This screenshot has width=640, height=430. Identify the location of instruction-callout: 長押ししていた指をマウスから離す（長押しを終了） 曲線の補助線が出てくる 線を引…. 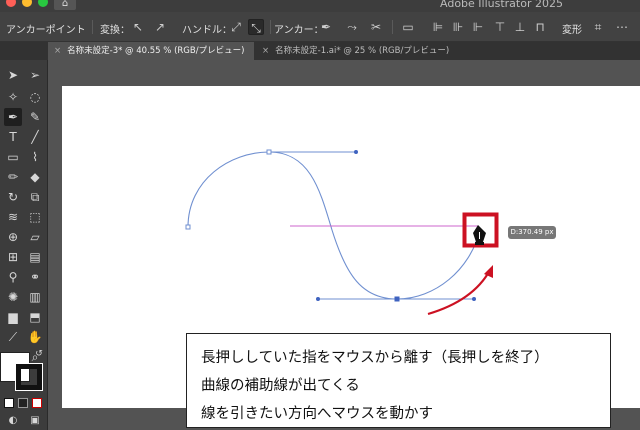
(398, 380).